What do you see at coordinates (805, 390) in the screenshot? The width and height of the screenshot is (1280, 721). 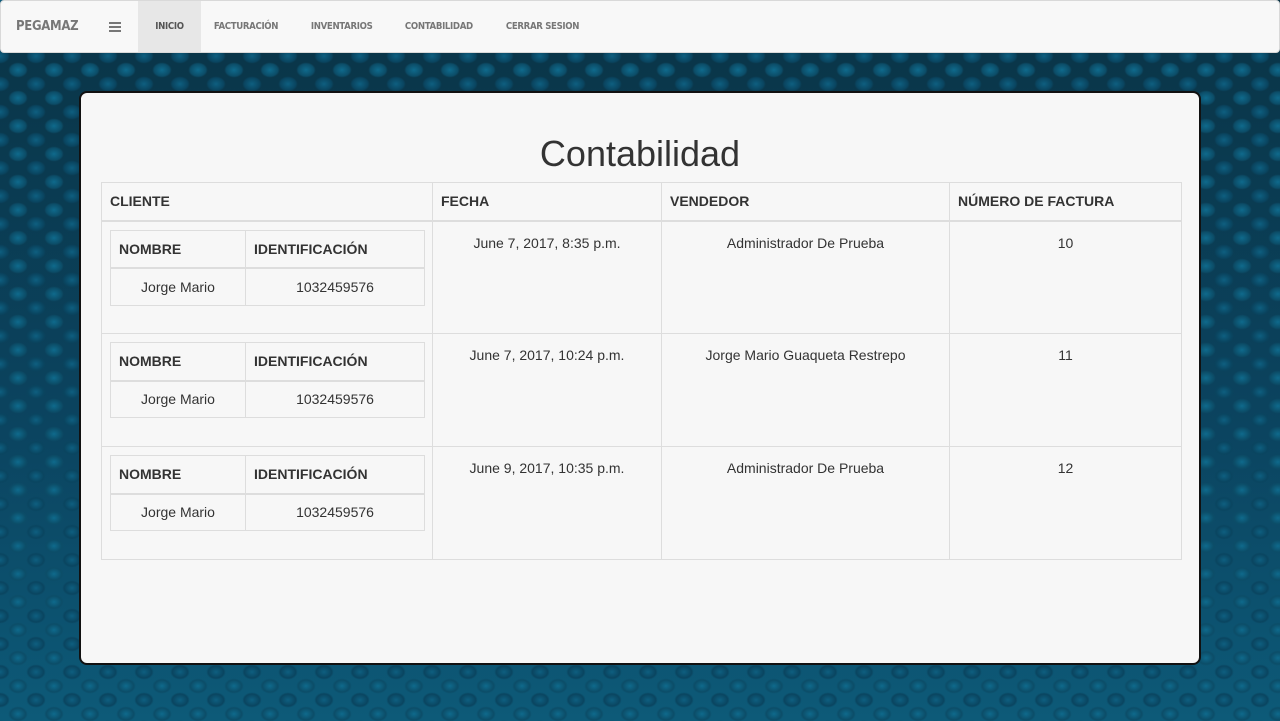 I see `vendedor-cell: Jorge Mario Guaqueta Restrepo` at bounding box center [805, 390].